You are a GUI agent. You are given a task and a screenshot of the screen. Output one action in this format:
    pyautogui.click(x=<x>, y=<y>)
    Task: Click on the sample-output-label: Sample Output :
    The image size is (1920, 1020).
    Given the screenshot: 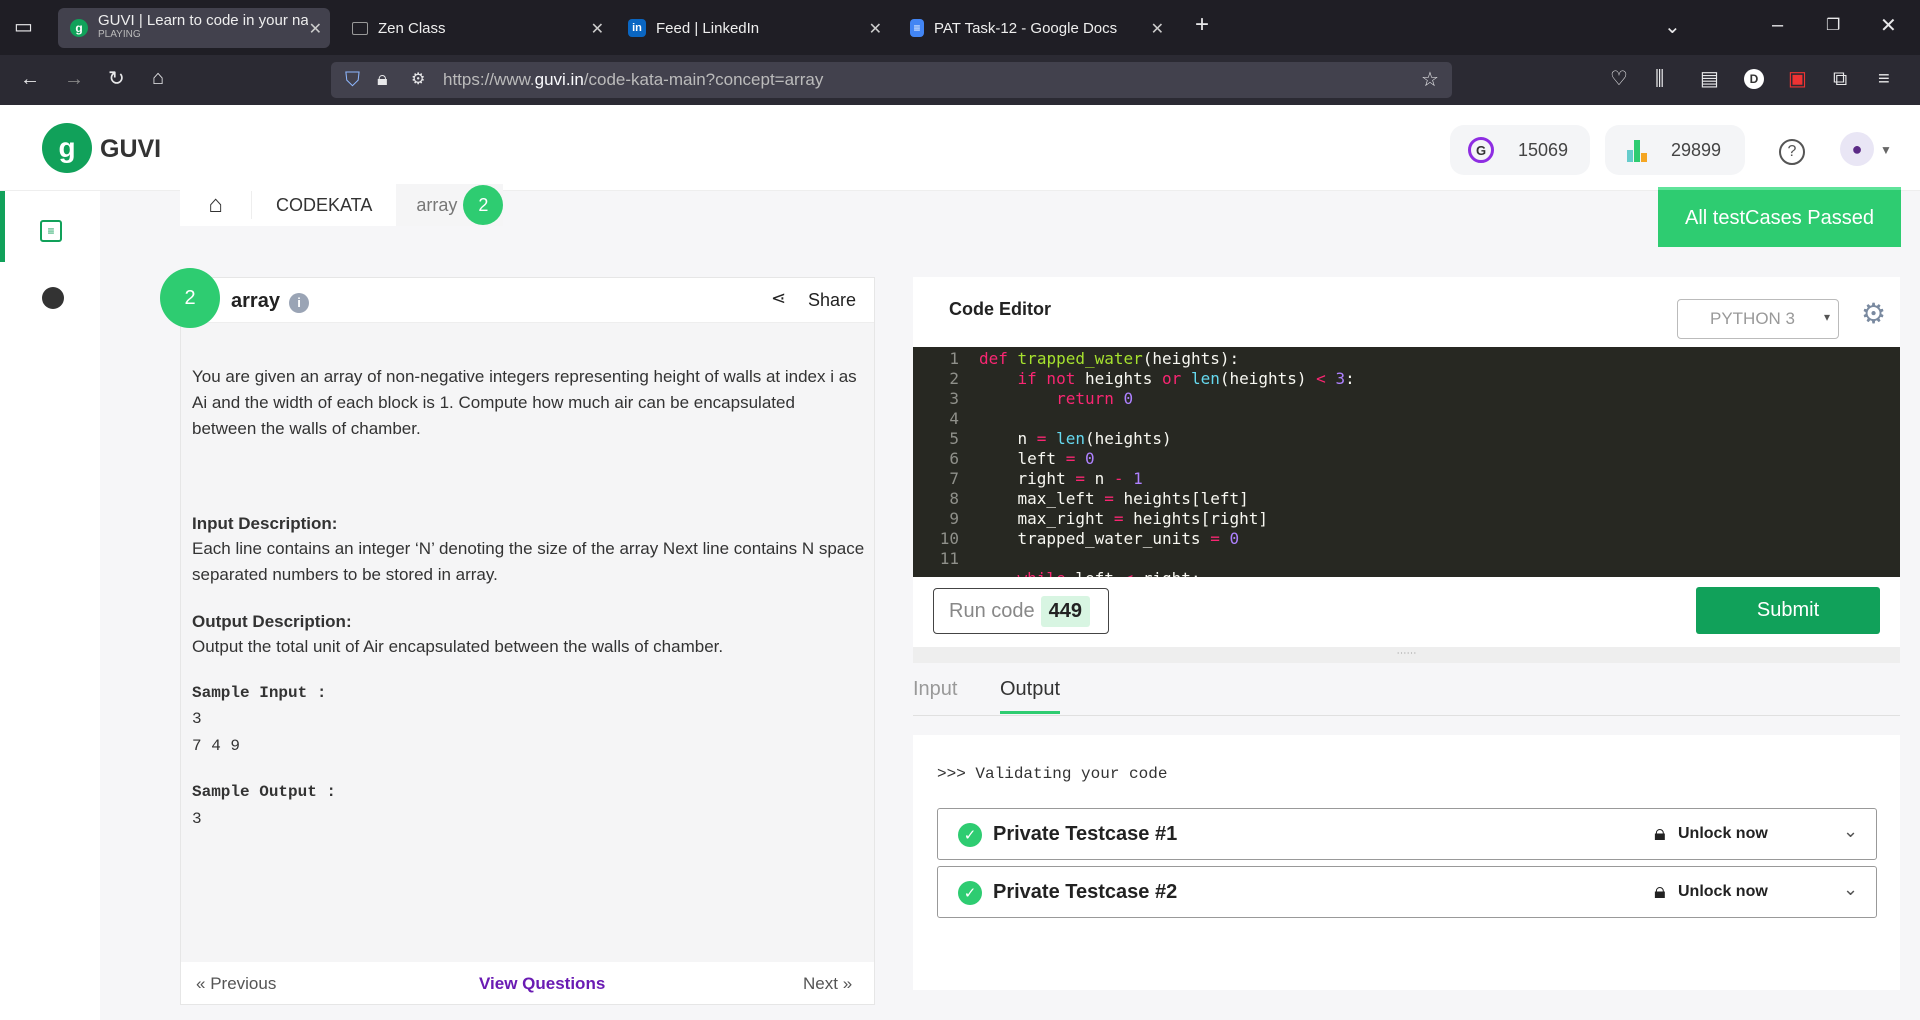 What is the action you would take?
    pyautogui.click(x=264, y=792)
    